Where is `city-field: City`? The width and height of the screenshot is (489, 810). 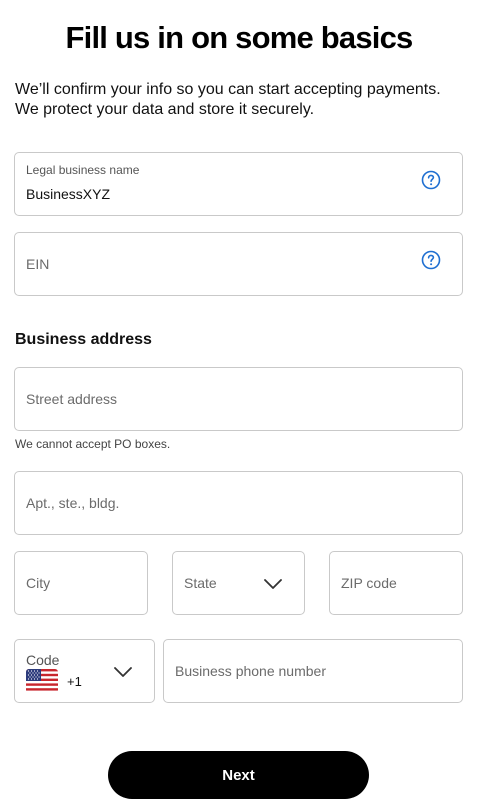
city-field: City is located at coordinates (81, 583).